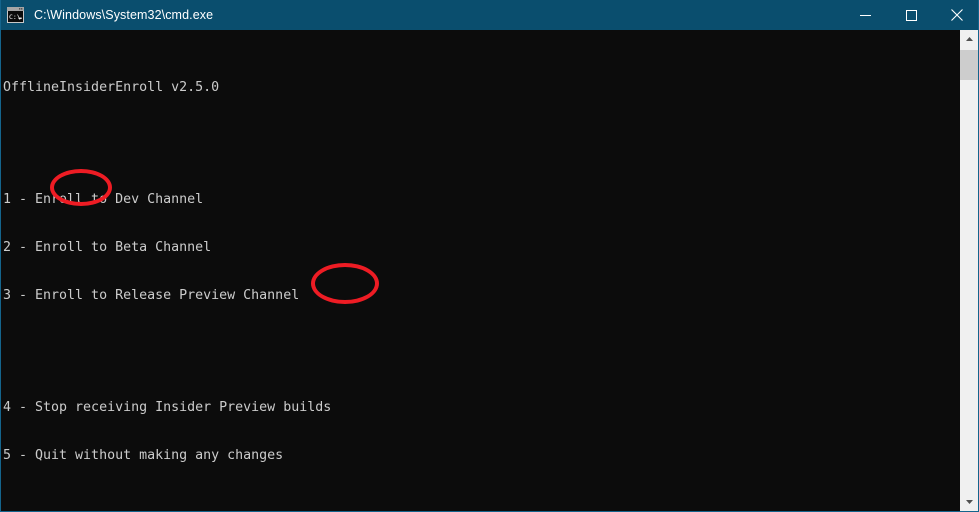  Describe the element at coordinates (124, 15) in the screenshot. I see `window-title: C:\Windows\System32\cmd.exe` at that location.